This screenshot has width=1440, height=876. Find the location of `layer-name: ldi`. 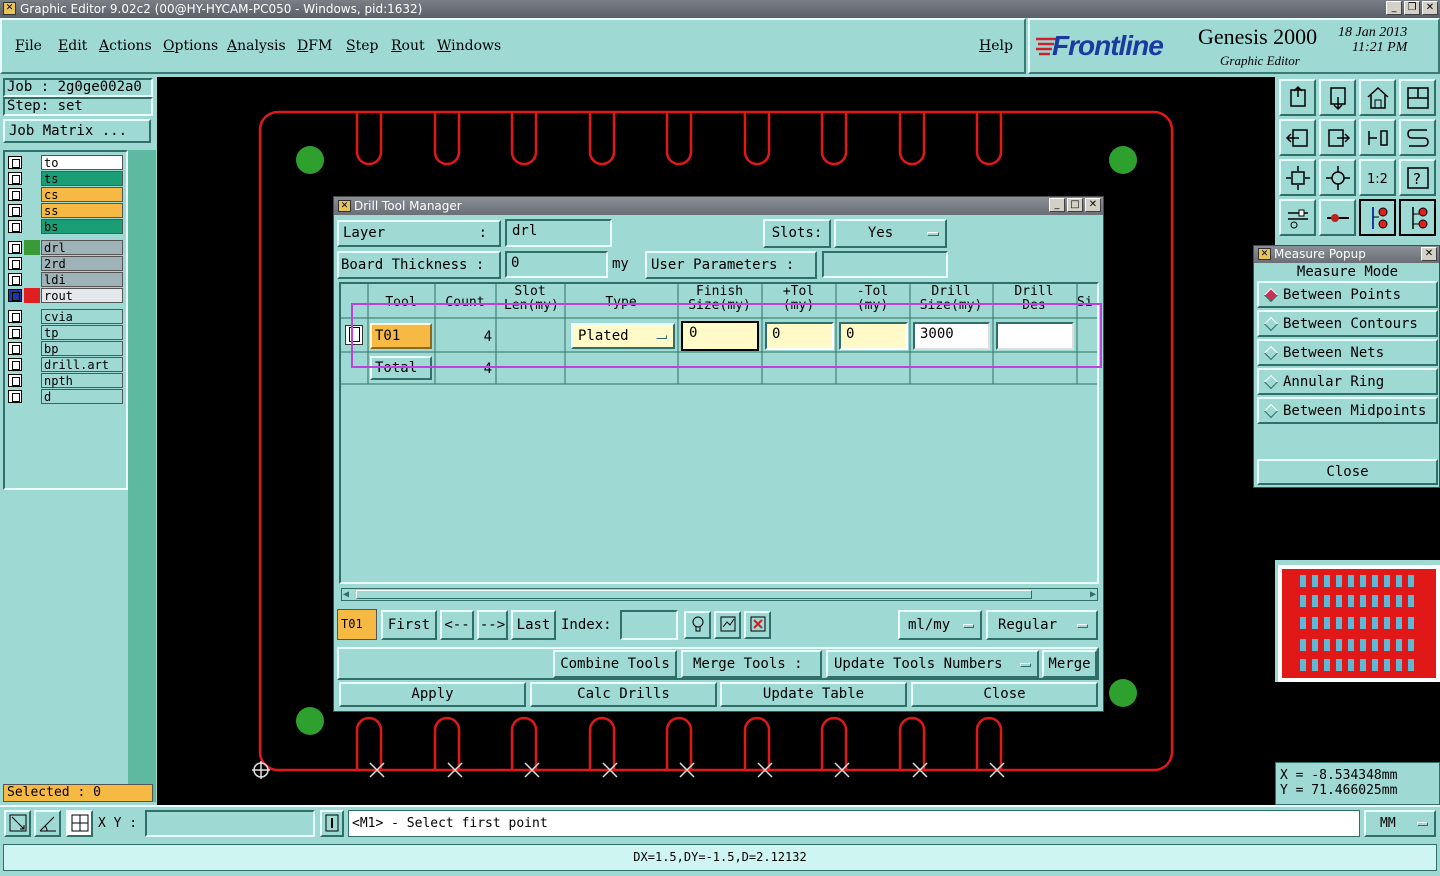

layer-name: ldi is located at coordinates (82, 279).